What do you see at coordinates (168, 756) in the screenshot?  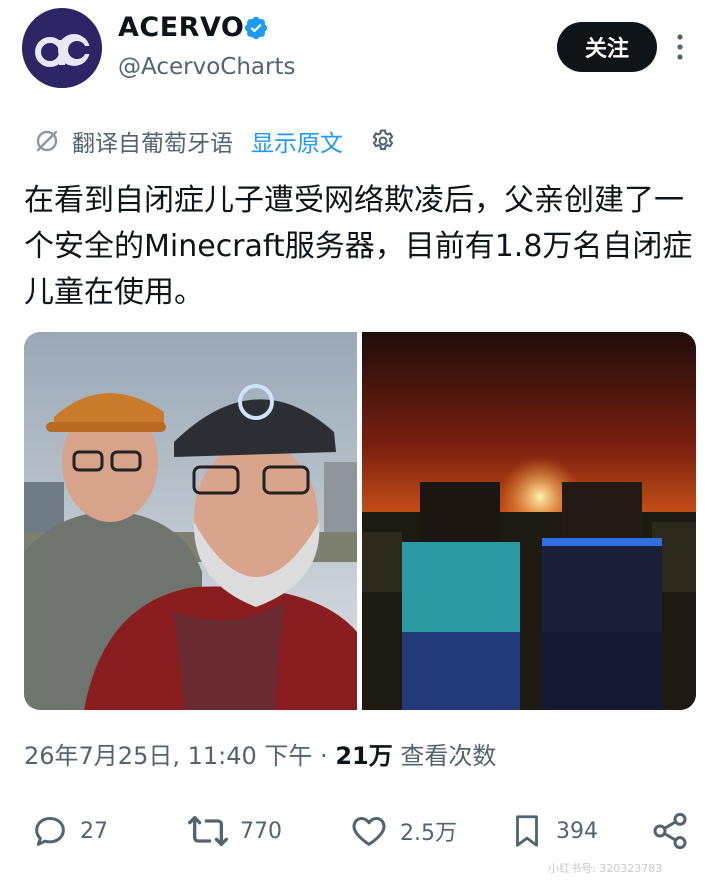 I see `timestamp: 26年7月25日, 11:40 下午` at bounding box center [168, 756].